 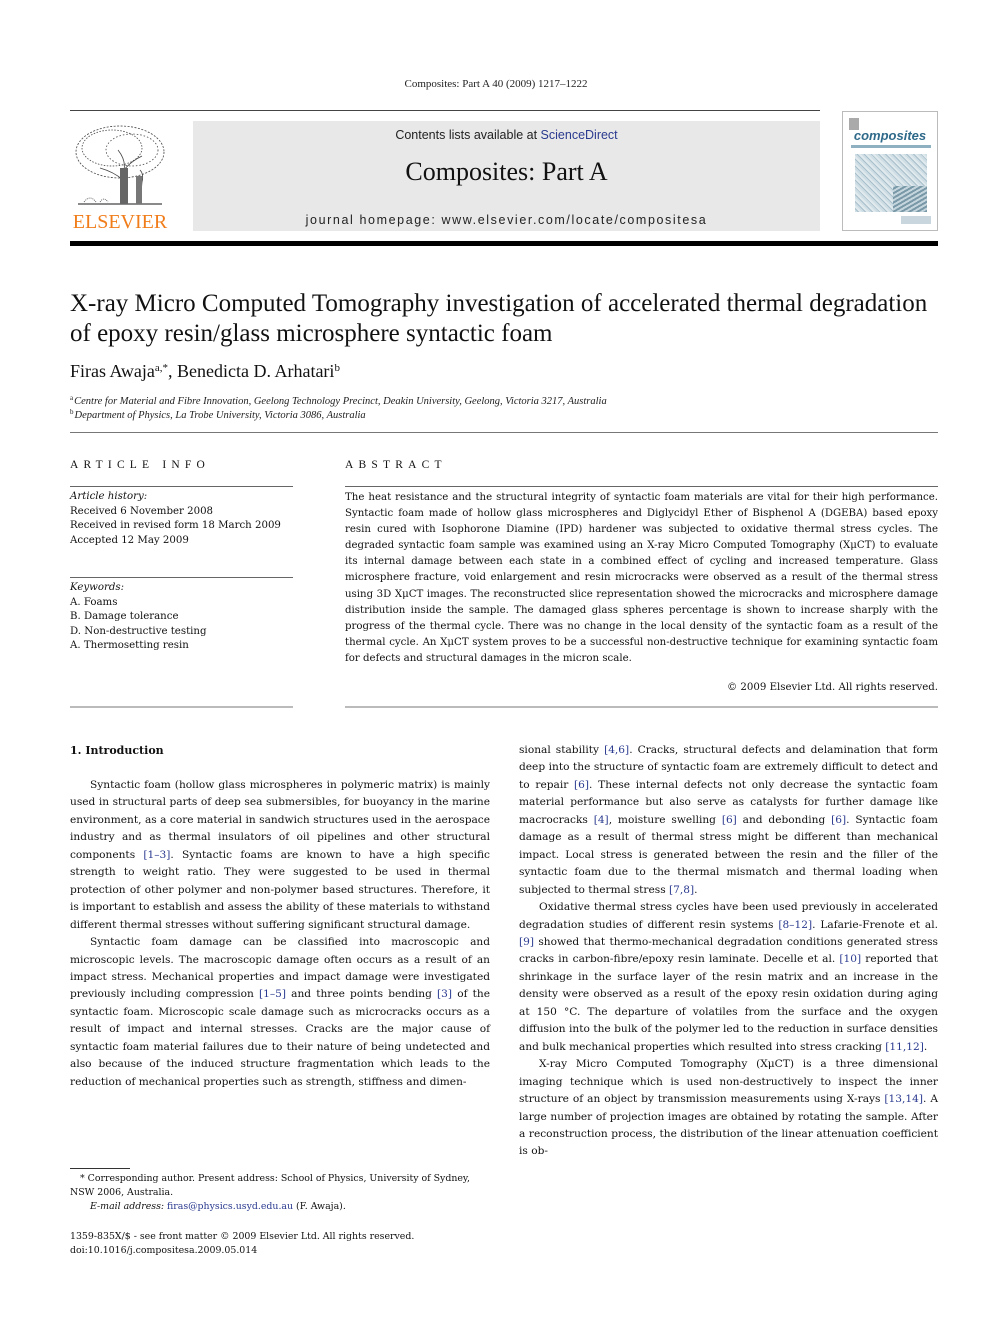 I want to click on running-head: Composites: Part A 40 (2009) 1217–1222, so click(x=496, y=84).